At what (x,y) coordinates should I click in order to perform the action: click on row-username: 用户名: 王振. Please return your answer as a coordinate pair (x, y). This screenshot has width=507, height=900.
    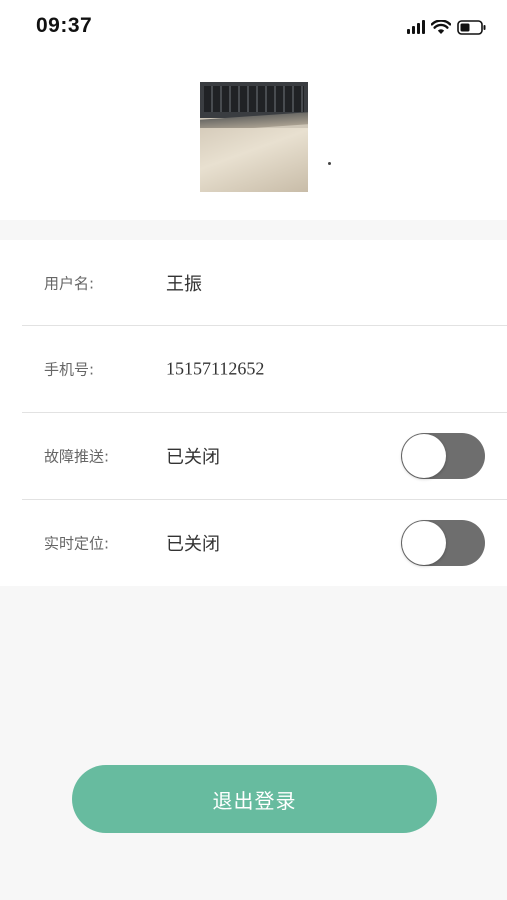
    Looking at the image, I should click on (253, 283).